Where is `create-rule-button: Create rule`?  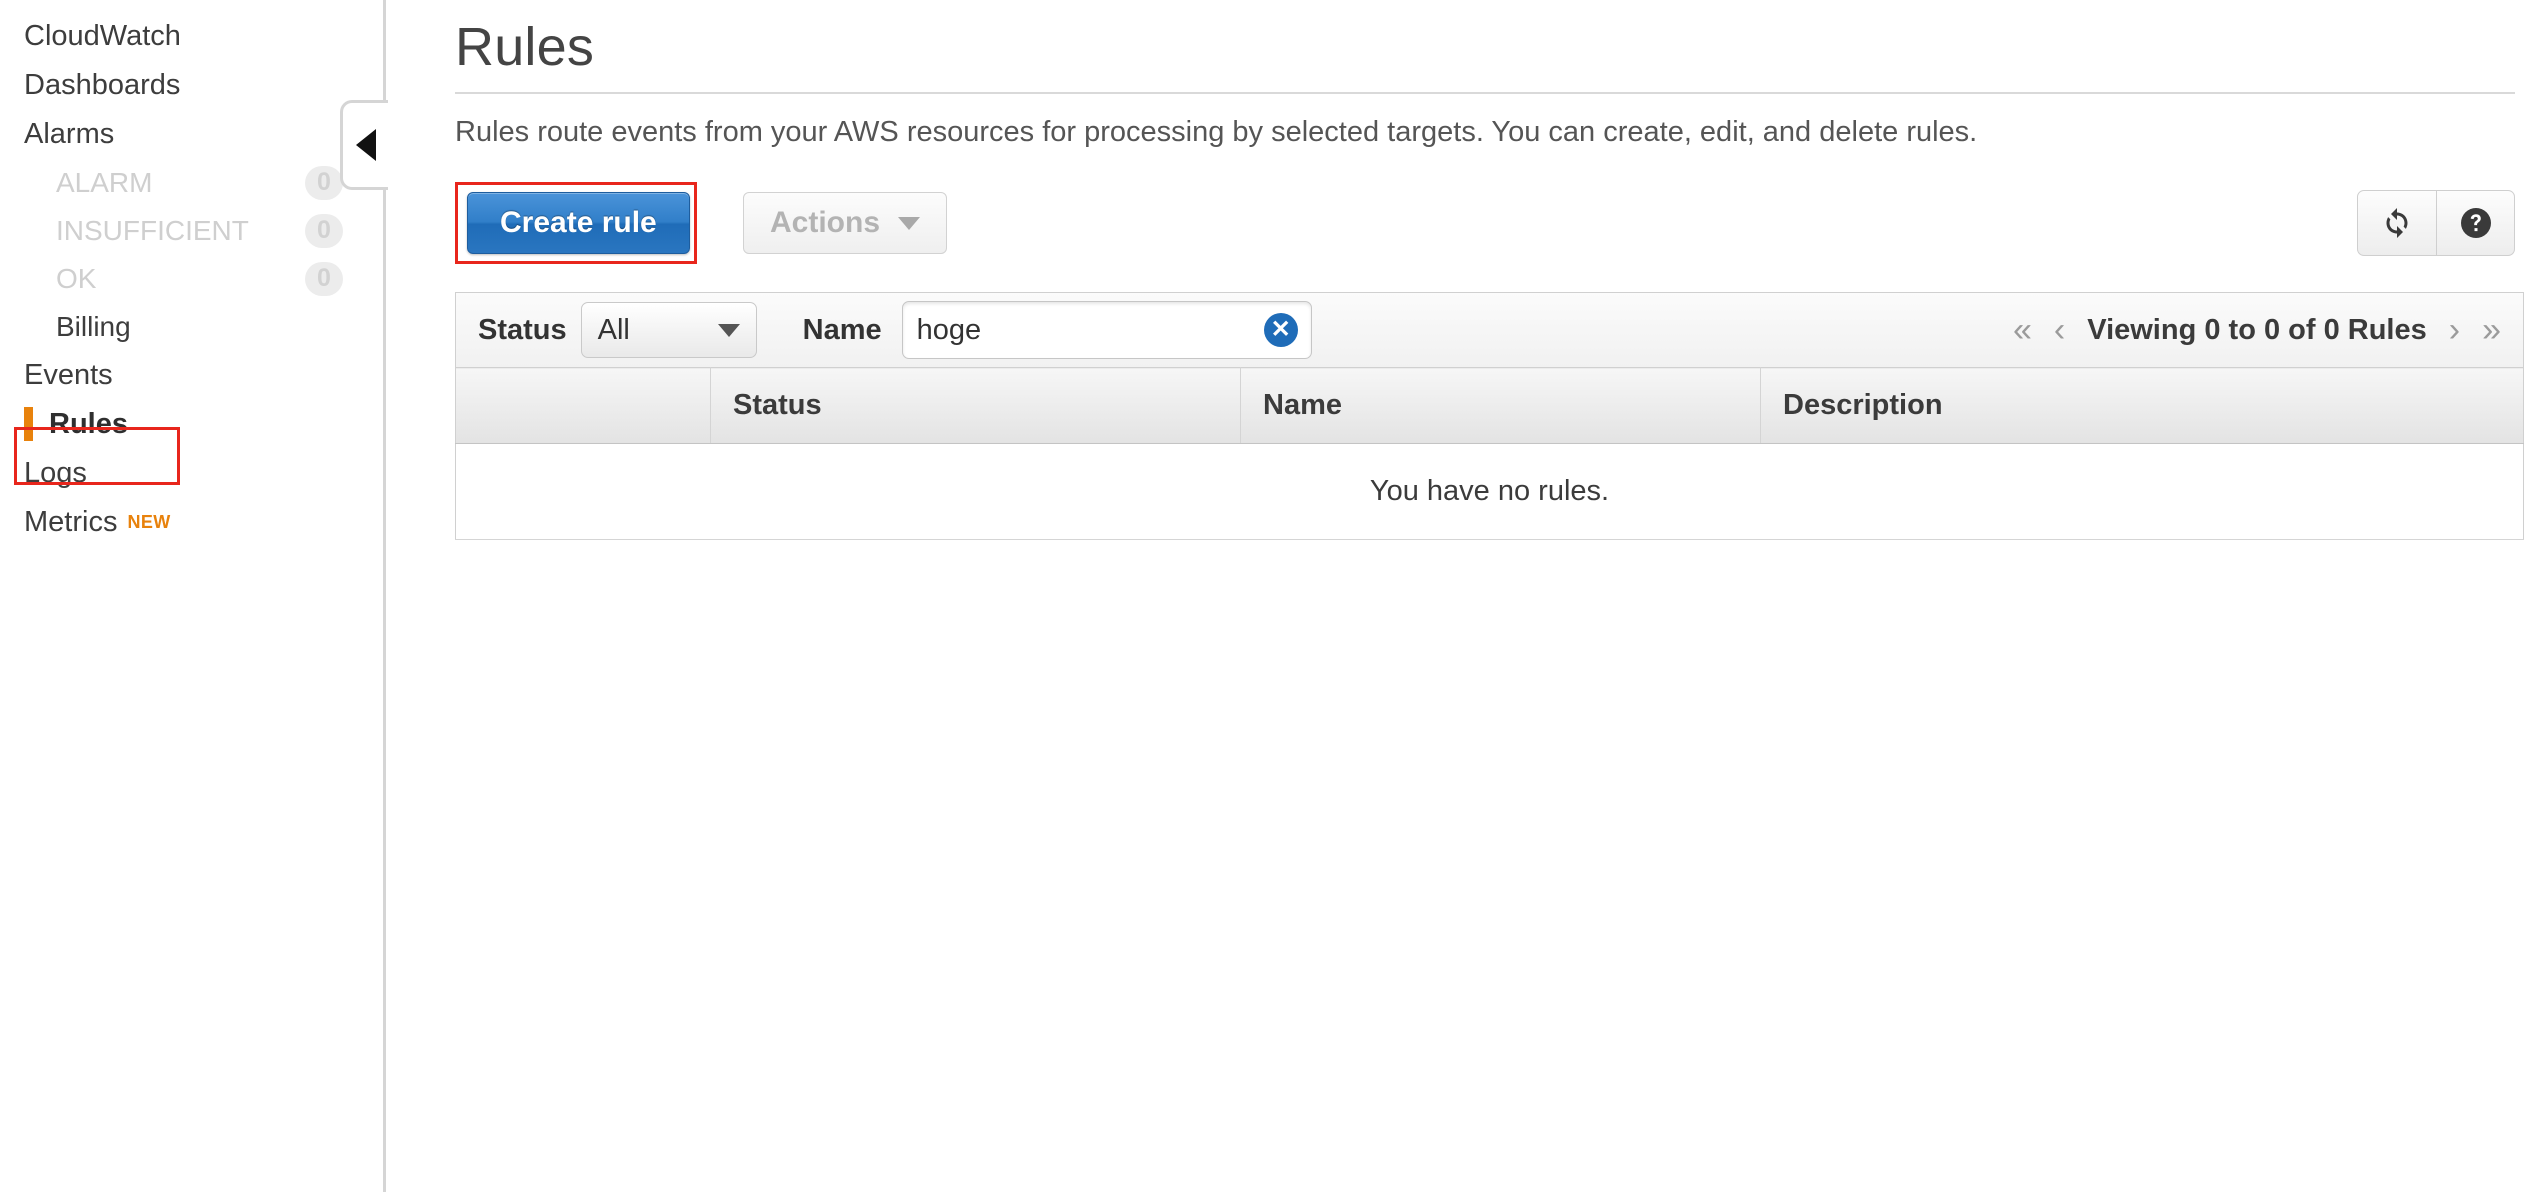
create-rule-button: Create rule is located at coordinates (578, 223).